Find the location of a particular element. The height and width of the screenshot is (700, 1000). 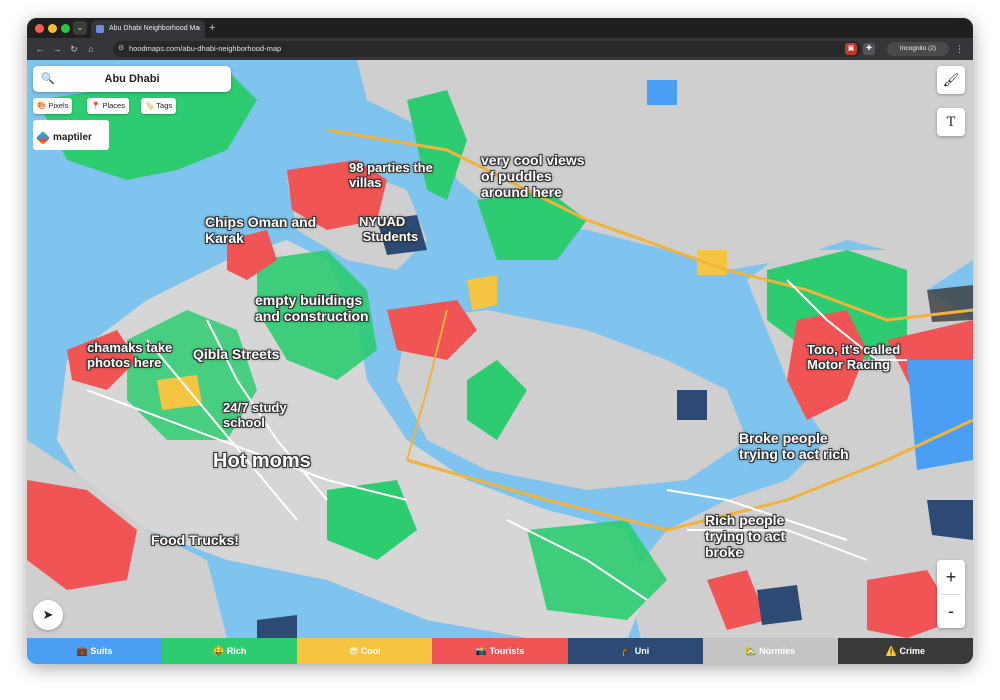

map-label-nyuad: NYUAD Students is located at coordinates (388, 229).